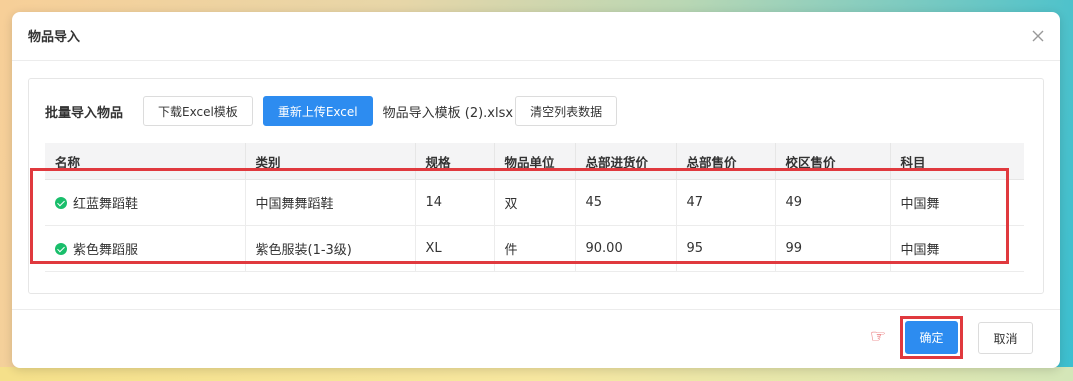  I want to click on ok-button-highlight: 确定, so click(931, 337).